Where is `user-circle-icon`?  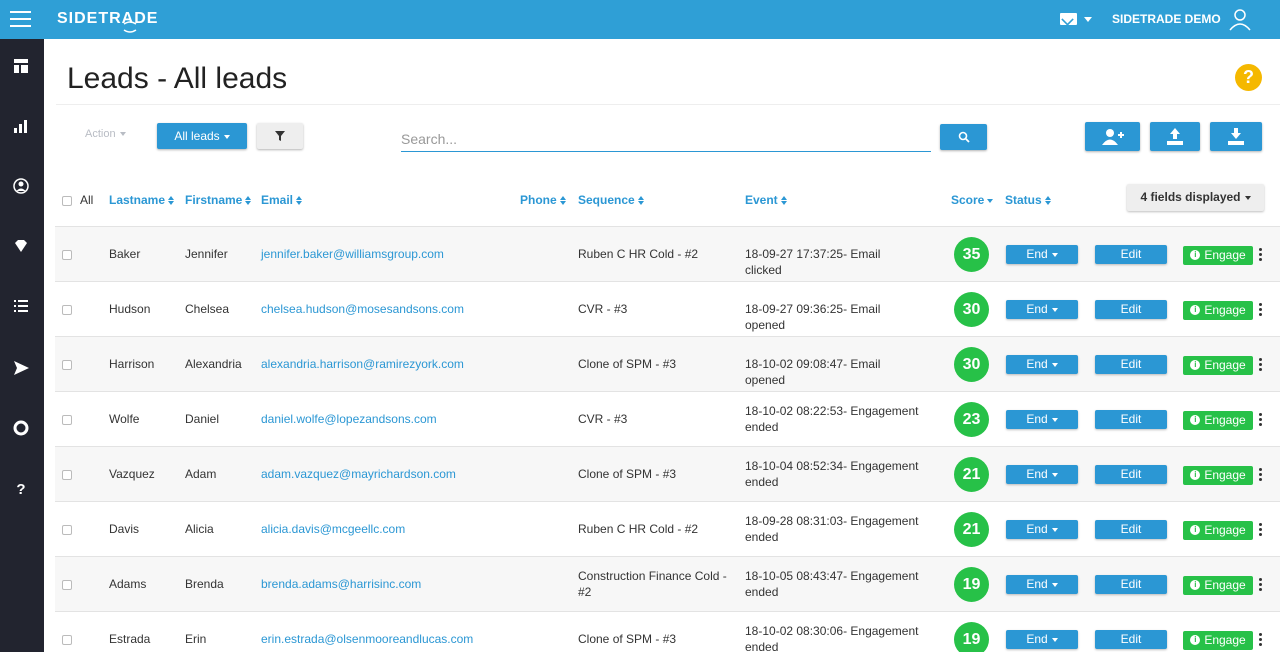 user-circle-icon is located at coordinates (21, 186).